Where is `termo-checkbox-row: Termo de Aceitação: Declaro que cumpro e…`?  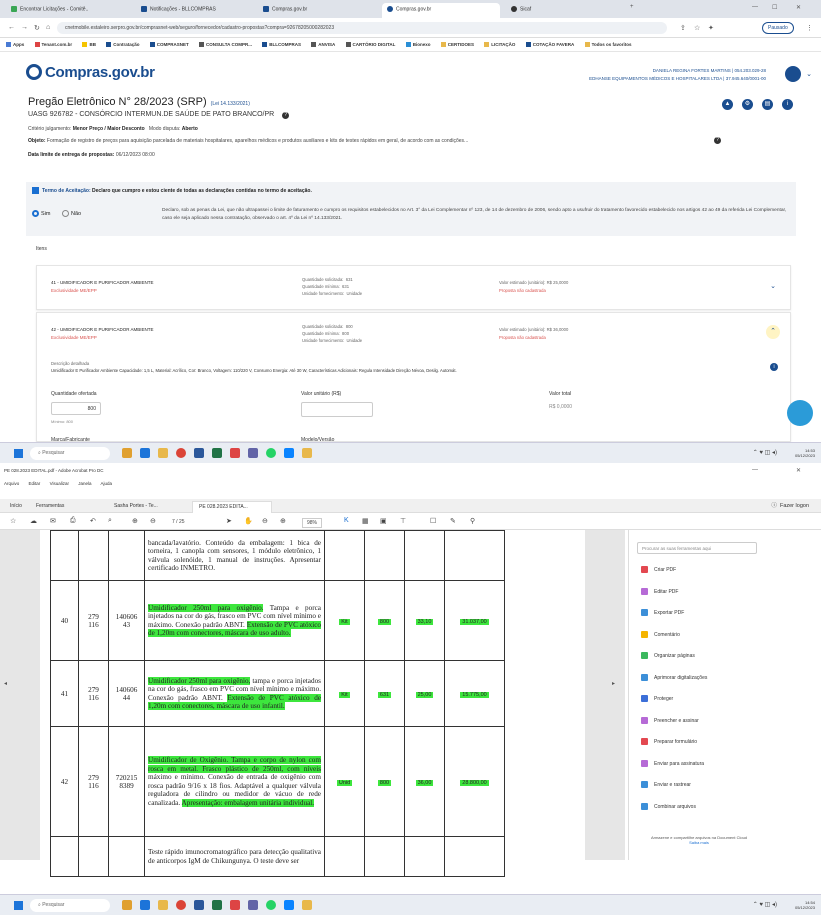 termo-checkbox-row: Termo de Aceitação: Declaro que cumpro e… is located at coordinates (172, 190).